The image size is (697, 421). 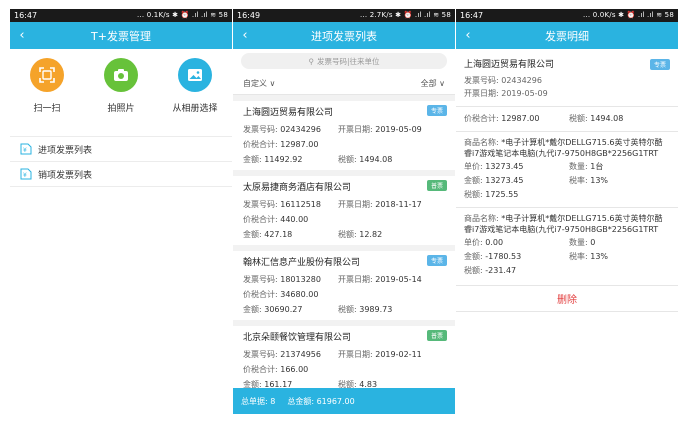 I want to click on filter-bar: 自定义 ∨ 全部 ∨, so click(x=344, y=84).